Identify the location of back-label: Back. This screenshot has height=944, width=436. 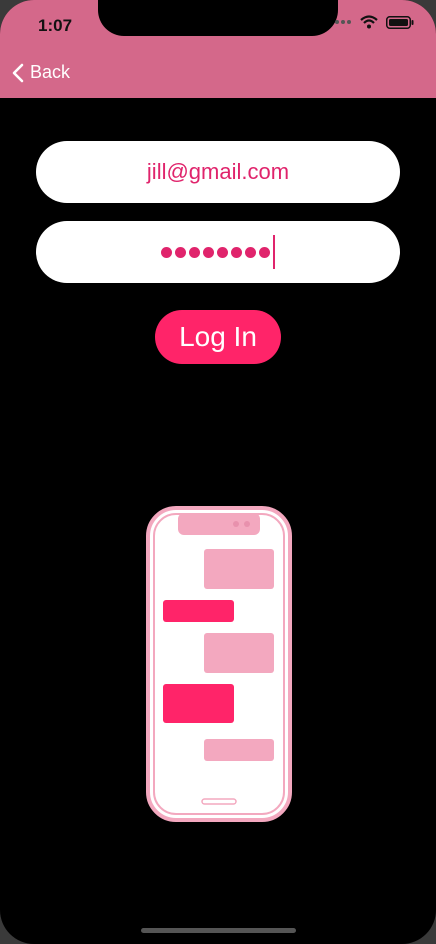
(50, 72).